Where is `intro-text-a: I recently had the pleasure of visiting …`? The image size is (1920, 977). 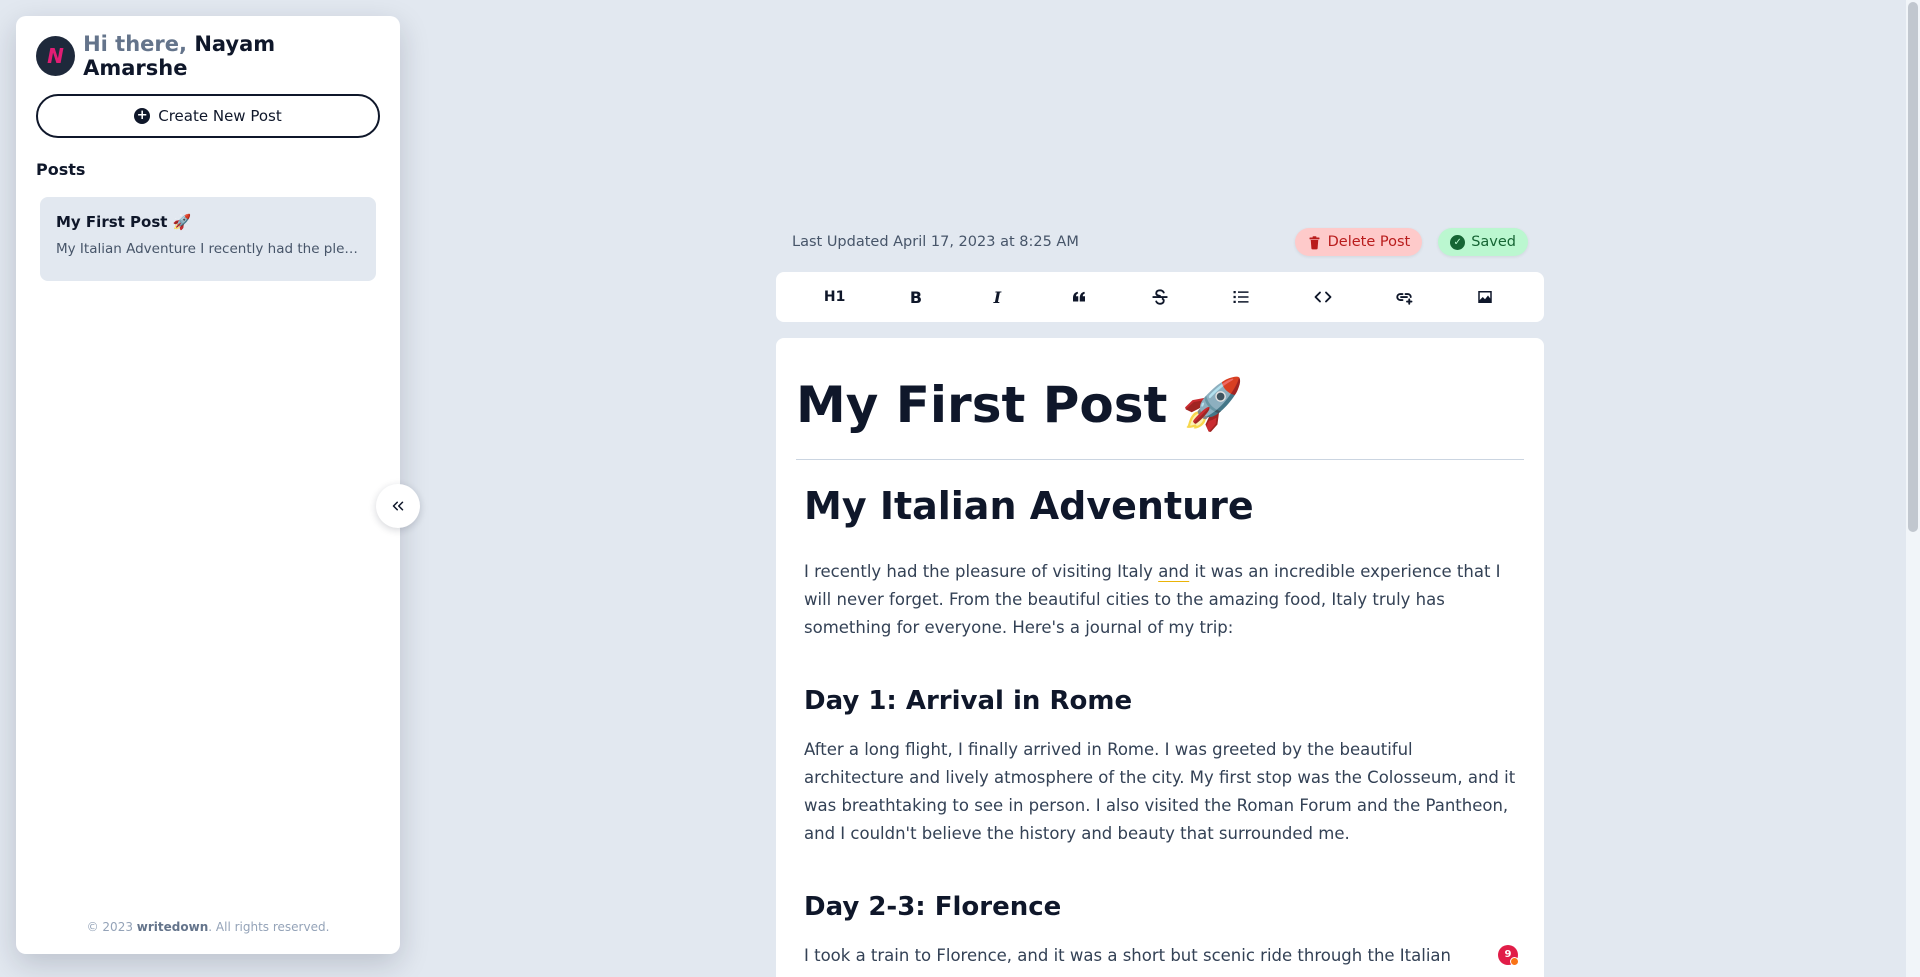 intro-text-a: I recently had the pleasure of visiting … is located at coordinates (981, 571).